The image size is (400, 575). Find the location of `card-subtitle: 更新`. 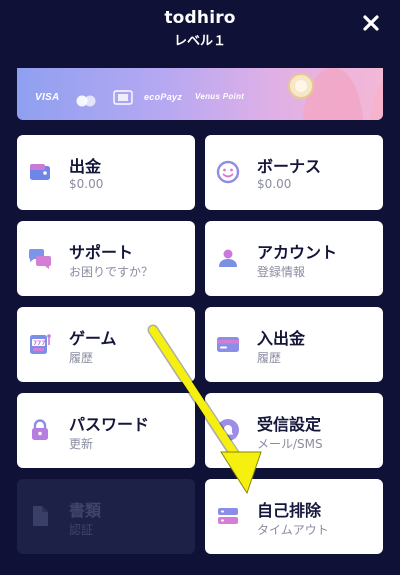

card-subtitle: 更新 is located at coordinates (81, 444).